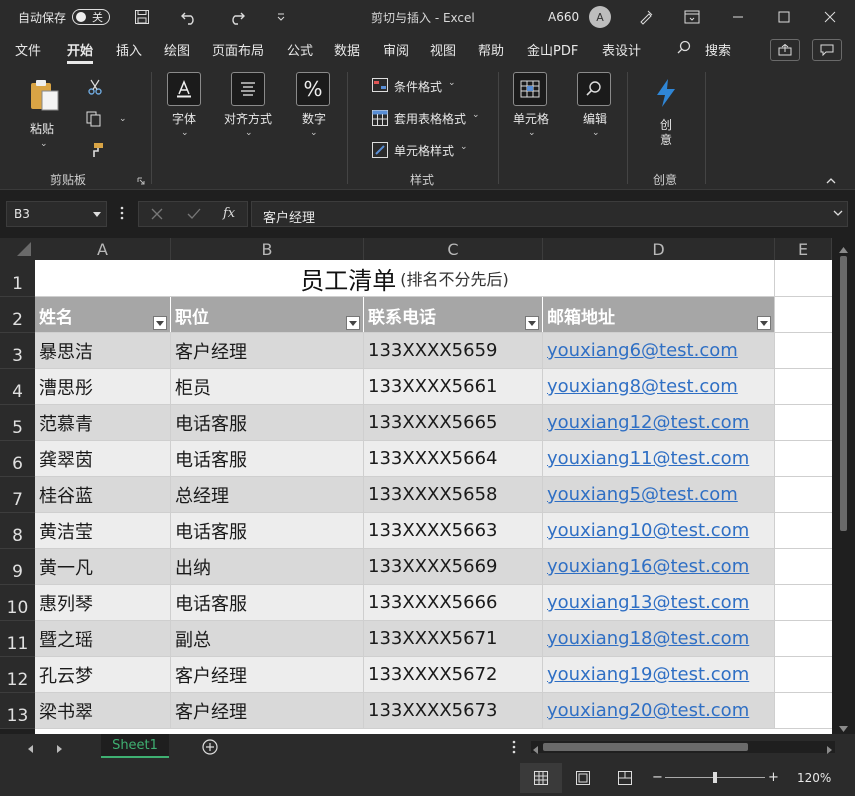  Describe the element at coordinates (142, 17) in the screenshot. I see `save-icon` at that location.